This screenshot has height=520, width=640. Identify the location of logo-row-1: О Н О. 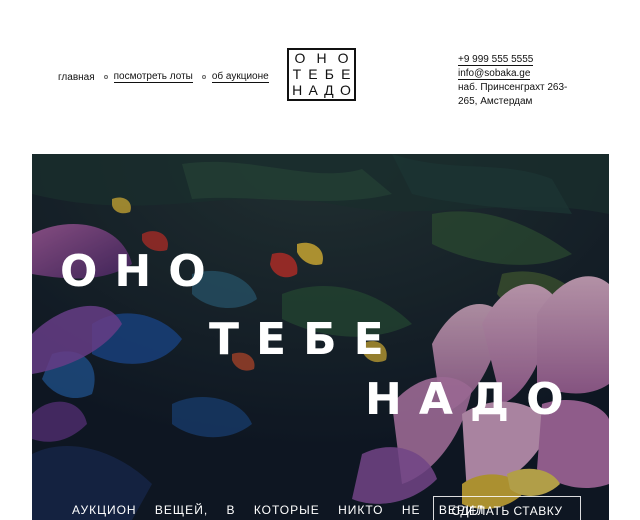
(321, 58).